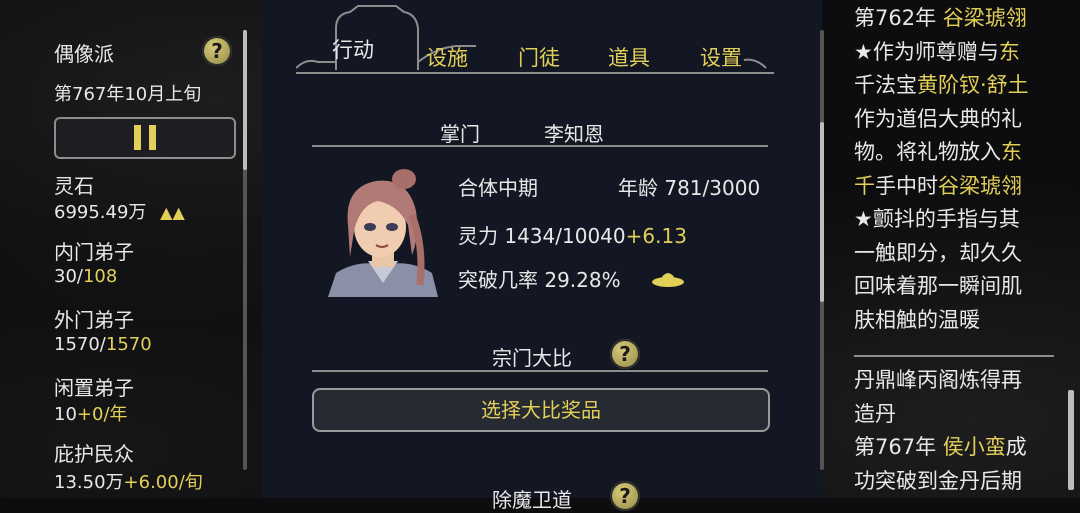 This screenshot has width=1080, height=513. I want to click on log-line: 千法宝黄阶钗·舒土, so click(941, 85).